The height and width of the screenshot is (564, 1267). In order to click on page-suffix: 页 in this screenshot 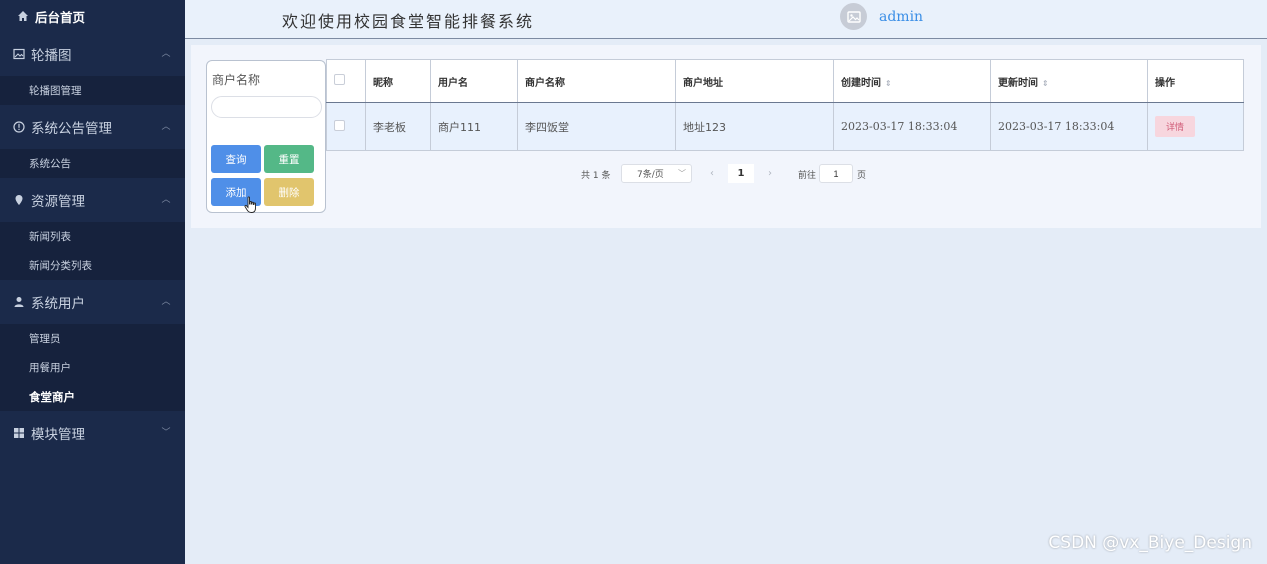, I will do `click(862, 176)`.